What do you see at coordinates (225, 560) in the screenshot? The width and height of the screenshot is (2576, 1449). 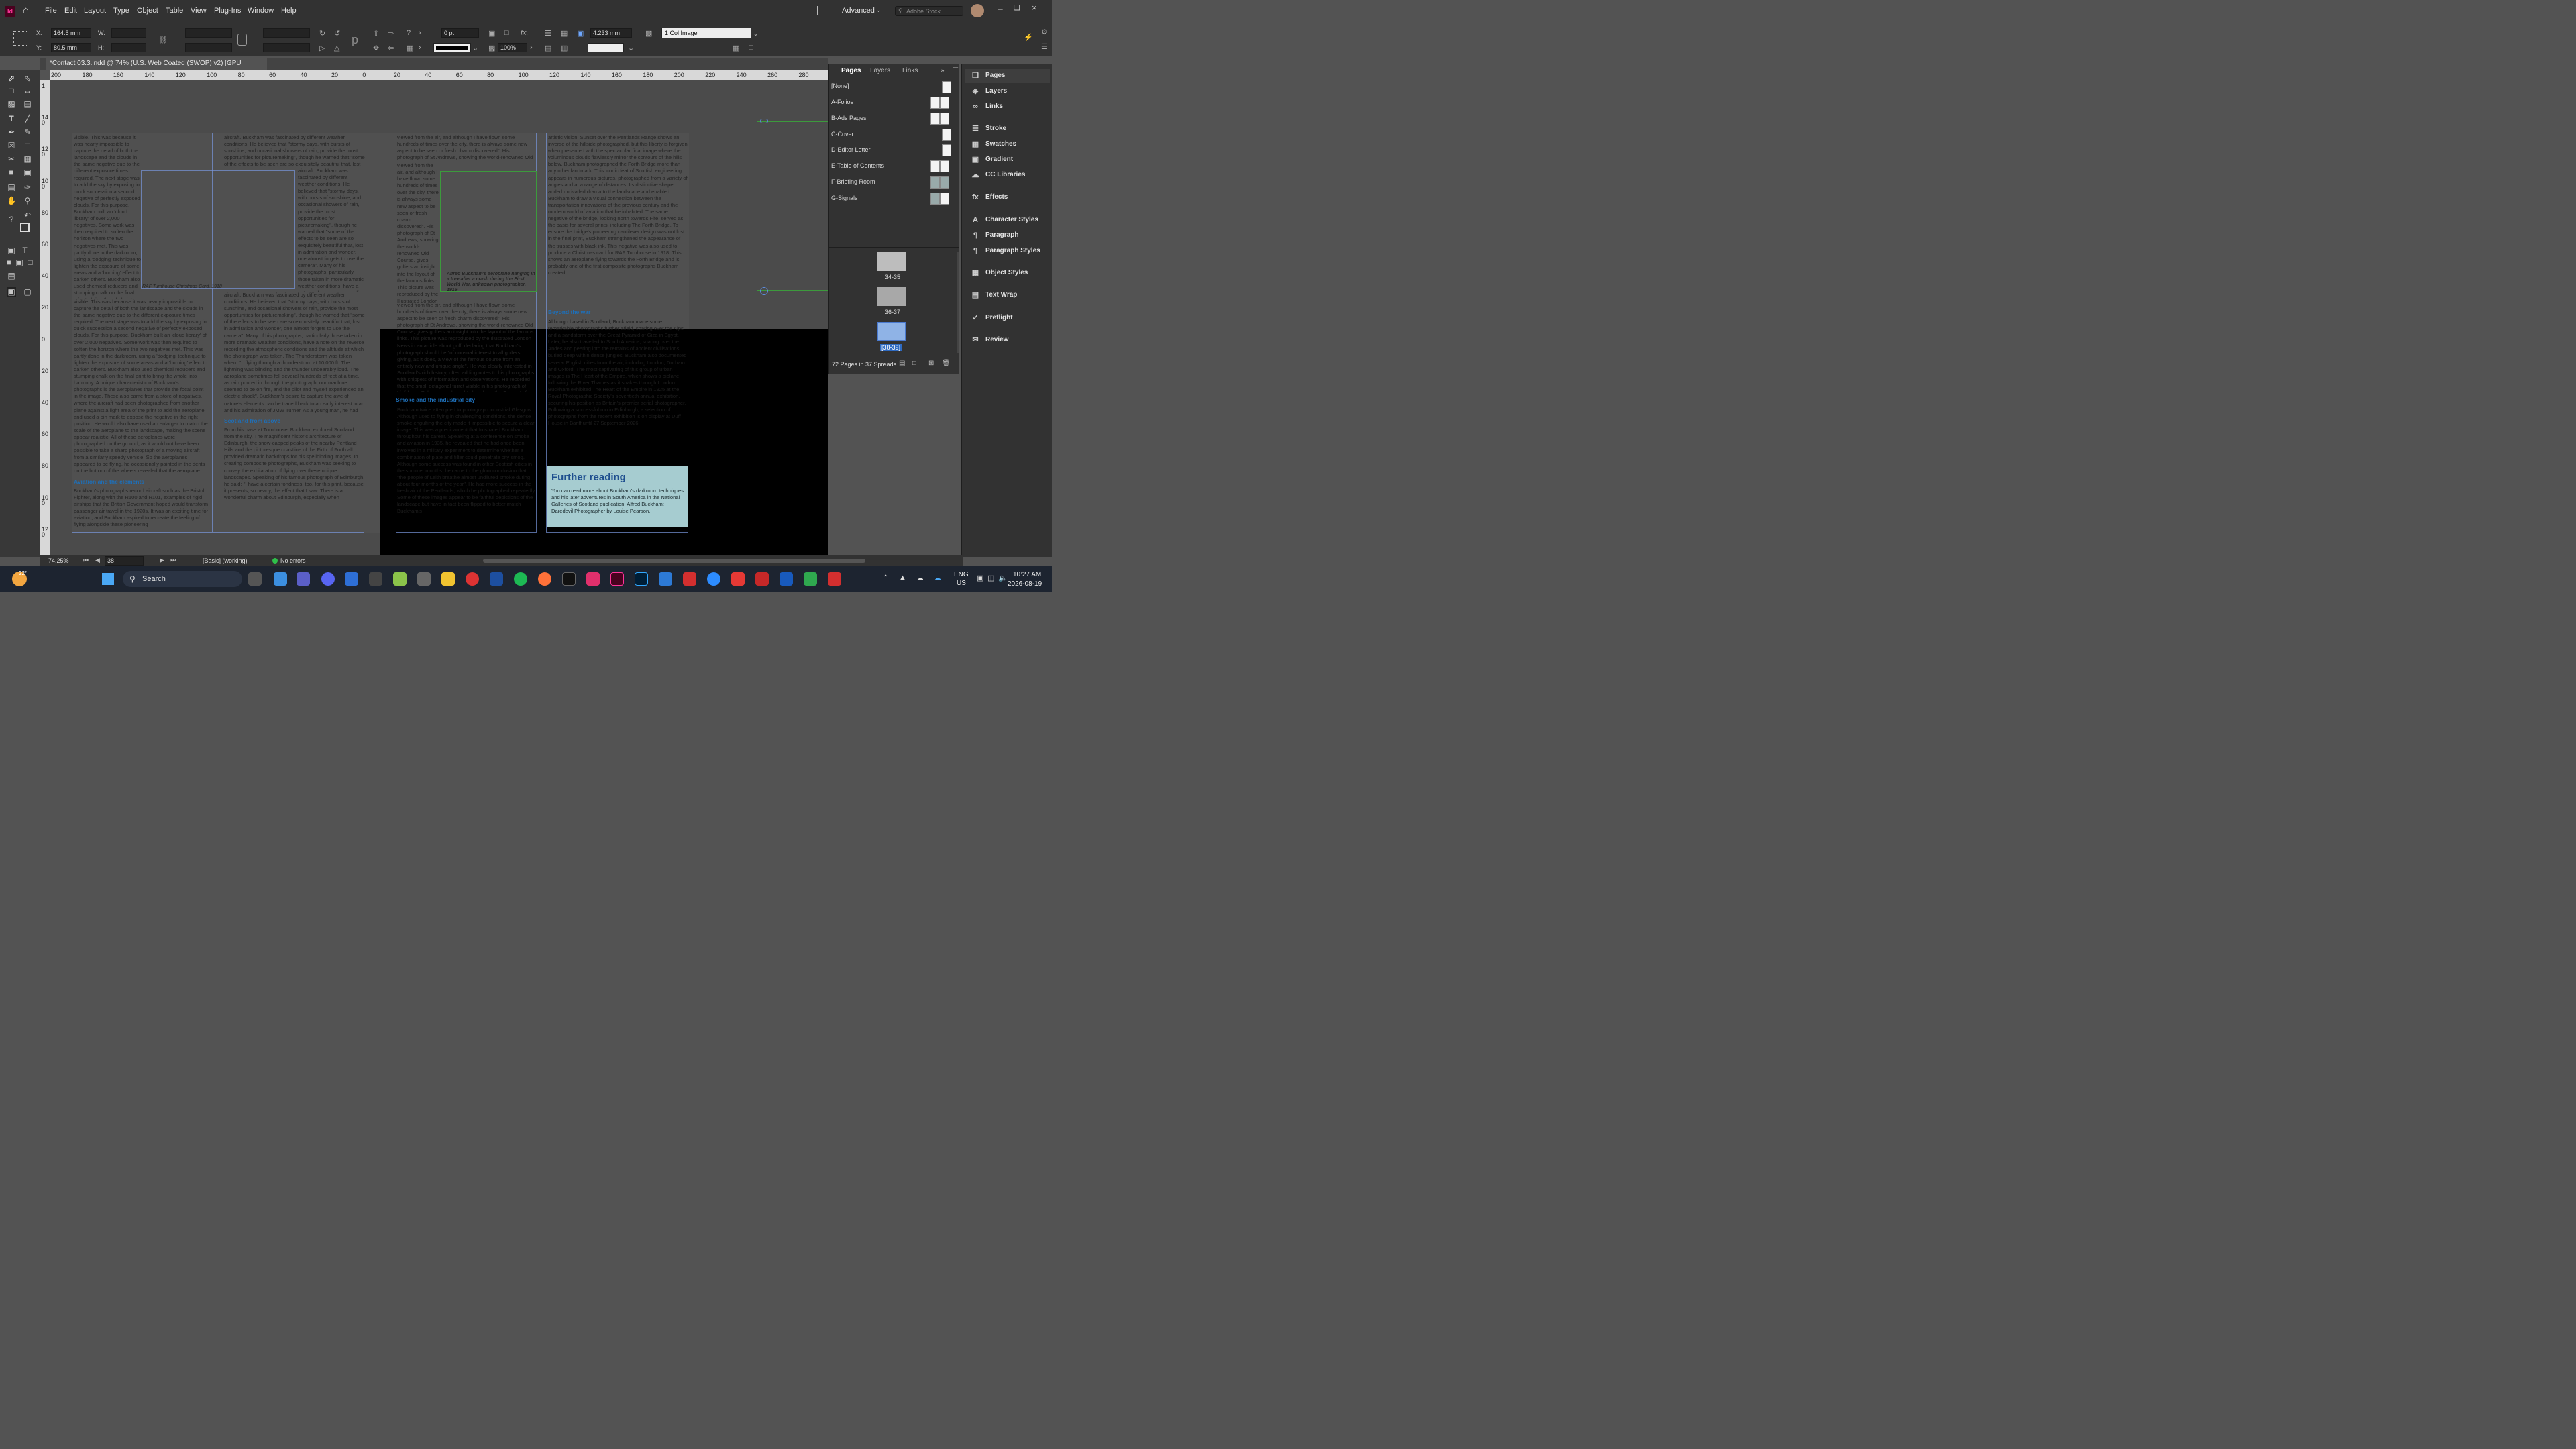 I see `preflight-profile: [Basic] (working)` at bounding box center [225, 560].